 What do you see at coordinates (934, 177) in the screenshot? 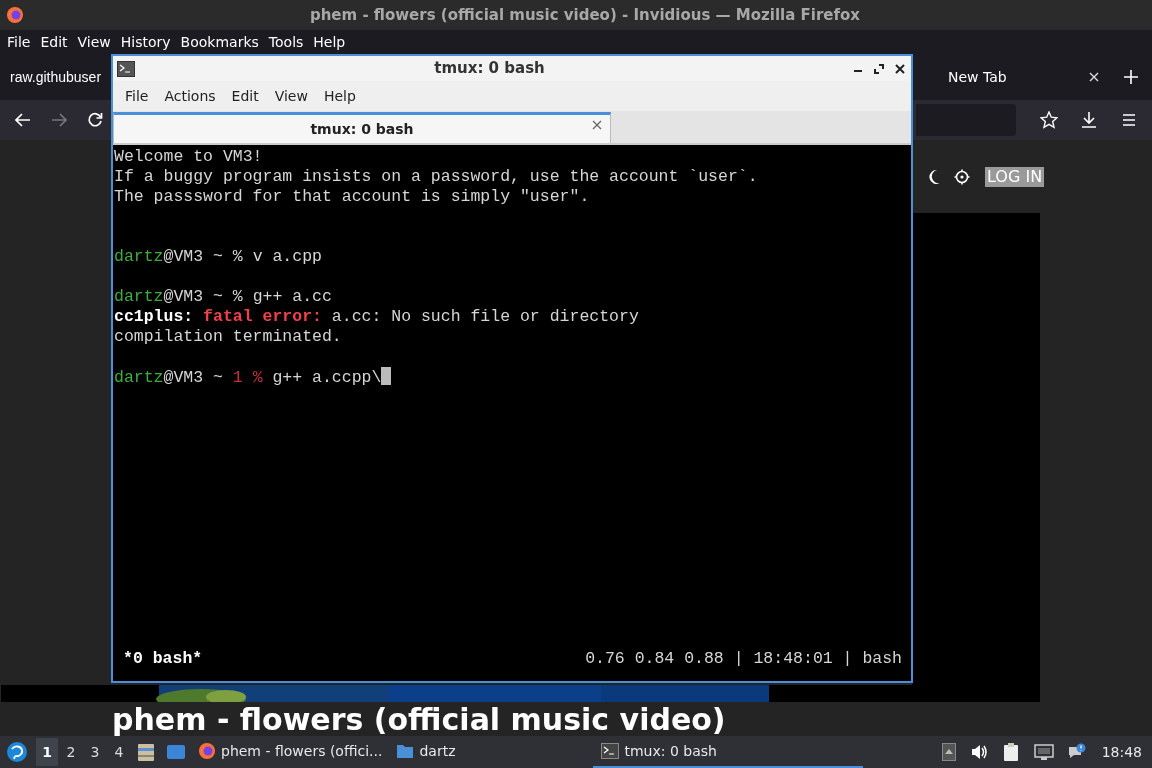
I see `moon-icon` at bounding box center [934, 177].